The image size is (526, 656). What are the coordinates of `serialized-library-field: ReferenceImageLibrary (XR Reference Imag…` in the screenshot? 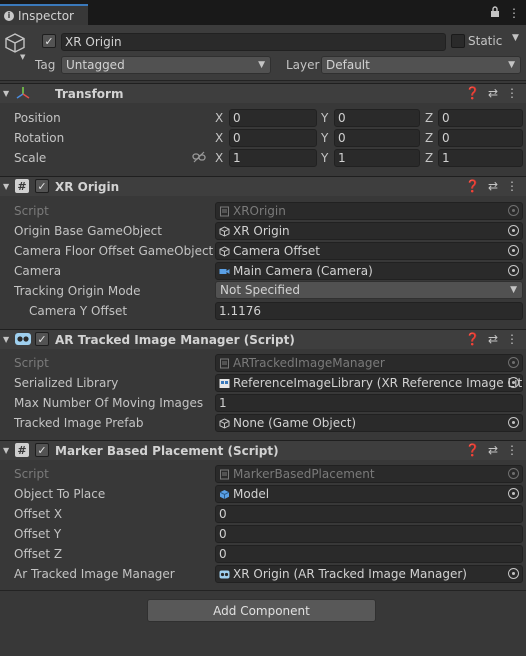 It's located at (369, 383).